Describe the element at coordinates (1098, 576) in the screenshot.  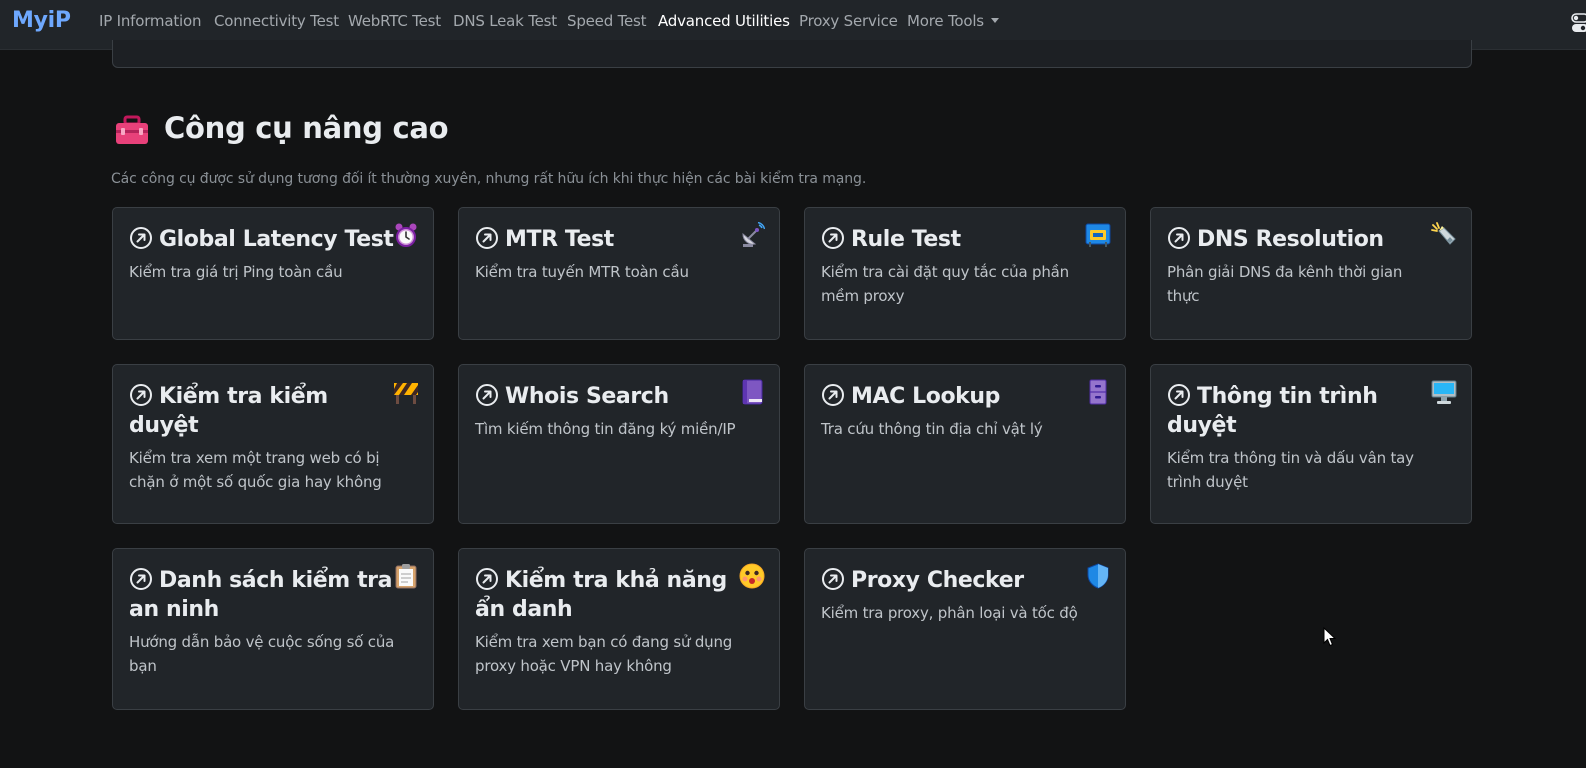
I see `shield-icon` at that location.